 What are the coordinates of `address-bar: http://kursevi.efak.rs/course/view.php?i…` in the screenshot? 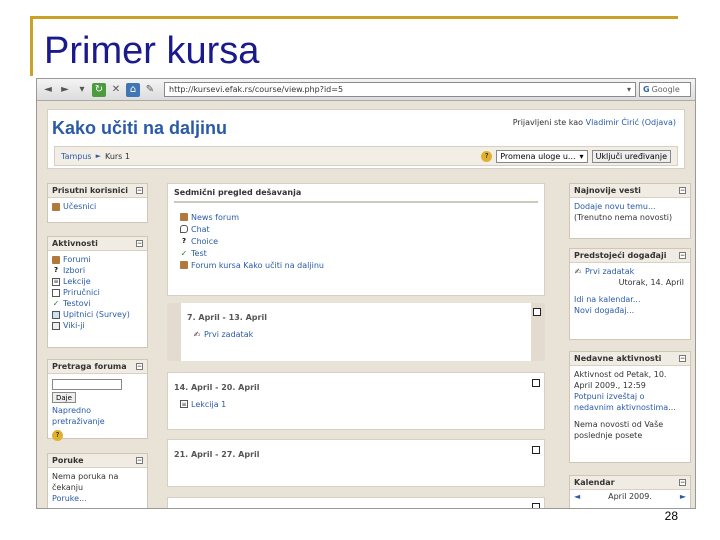 It's located at (400, 89).